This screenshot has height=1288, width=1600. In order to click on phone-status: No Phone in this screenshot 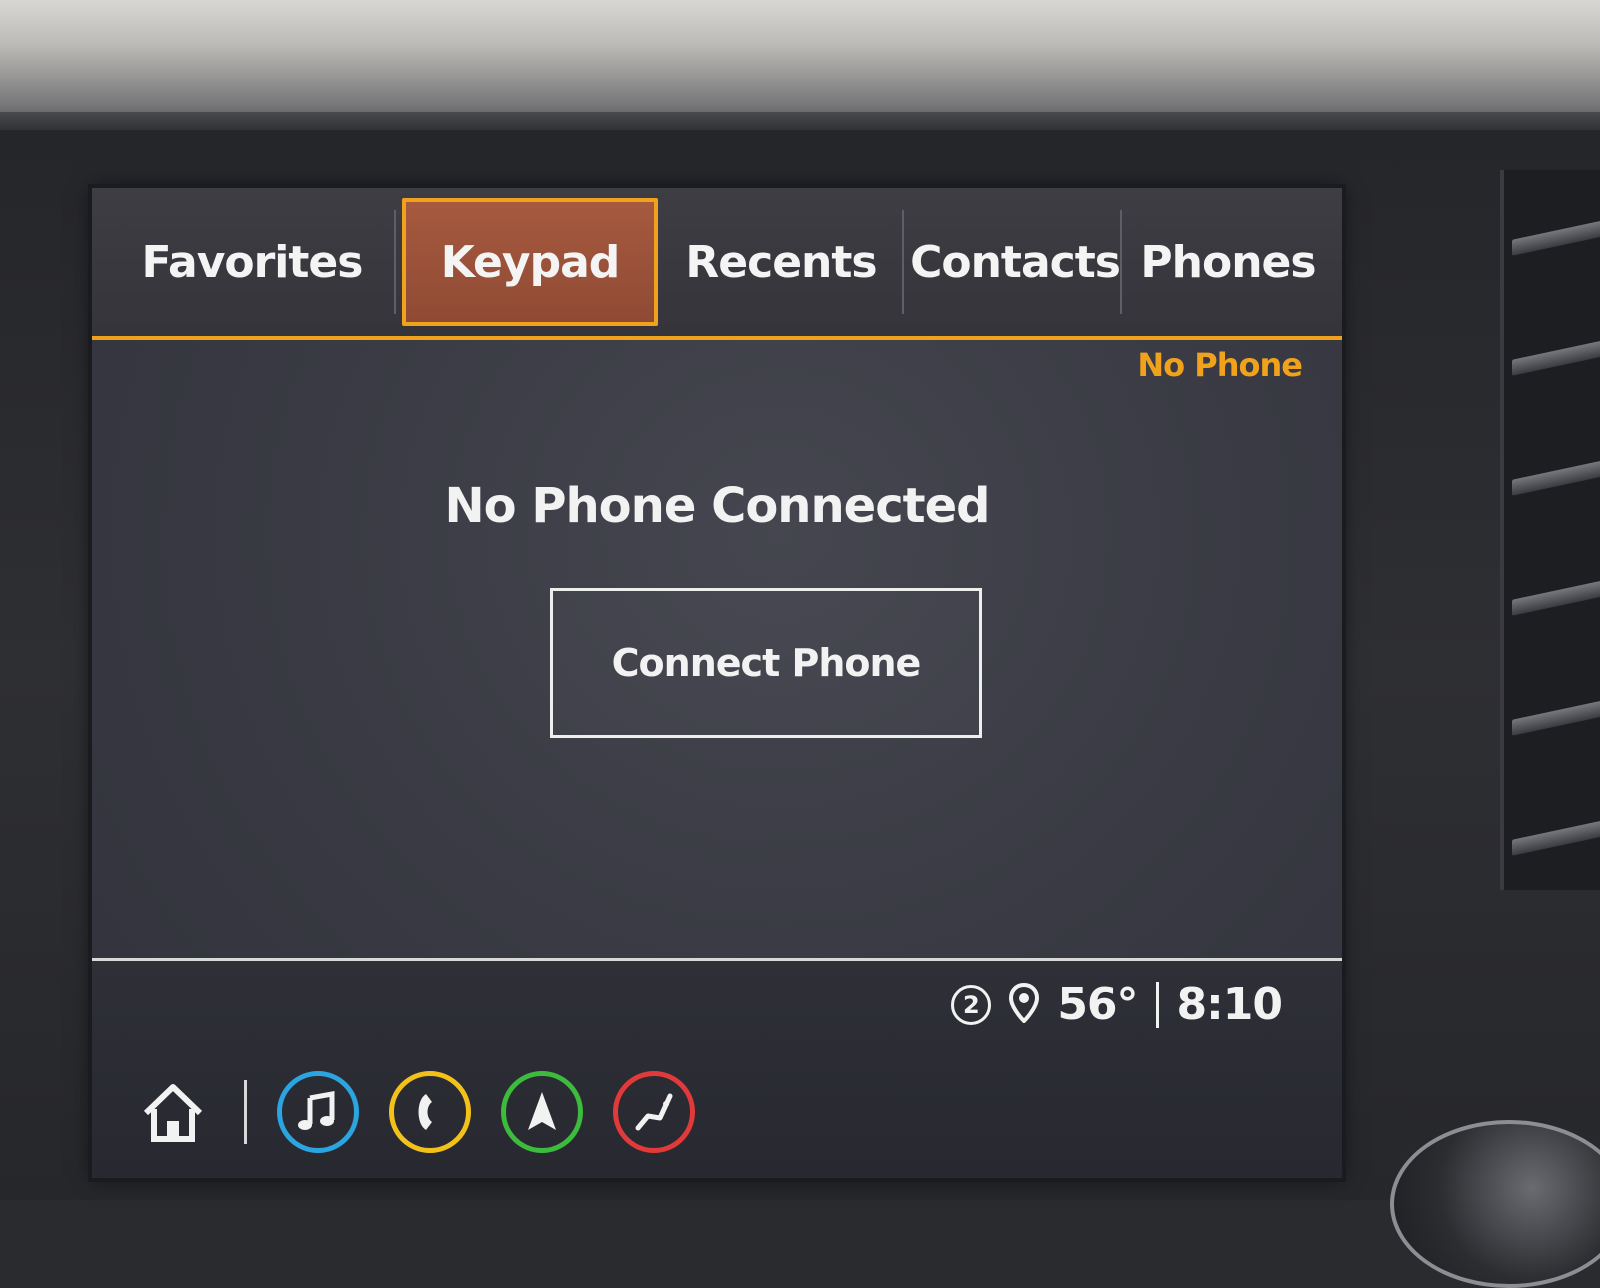, I will do `click(1220, 365)`.